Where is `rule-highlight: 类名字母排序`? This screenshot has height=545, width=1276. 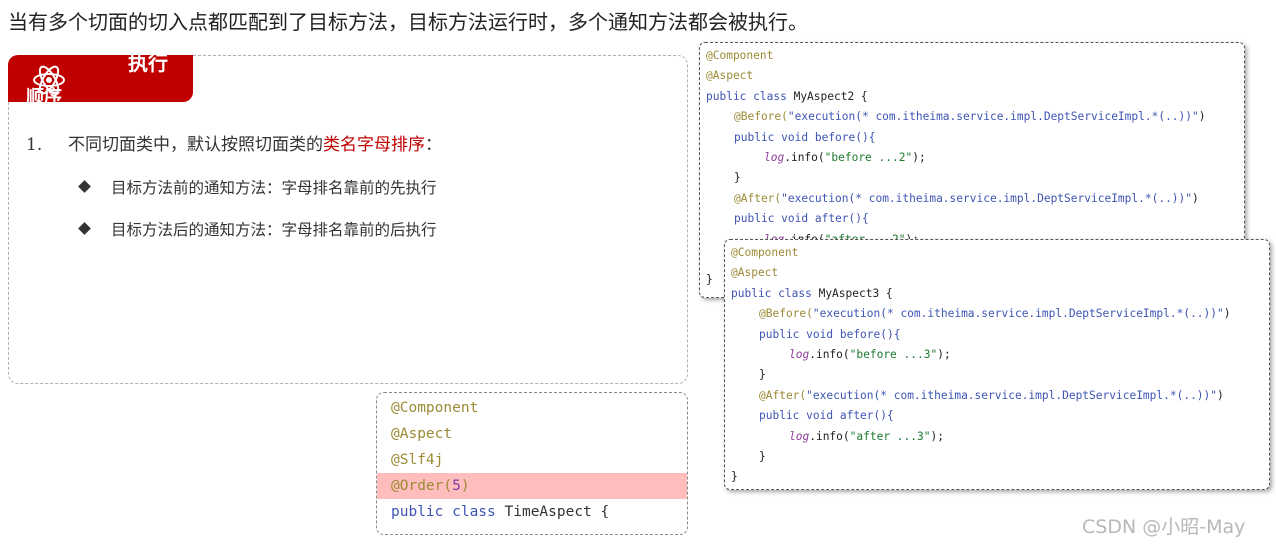
rule-highlight: 类名字母排序 is located at coordinates (374, 145).